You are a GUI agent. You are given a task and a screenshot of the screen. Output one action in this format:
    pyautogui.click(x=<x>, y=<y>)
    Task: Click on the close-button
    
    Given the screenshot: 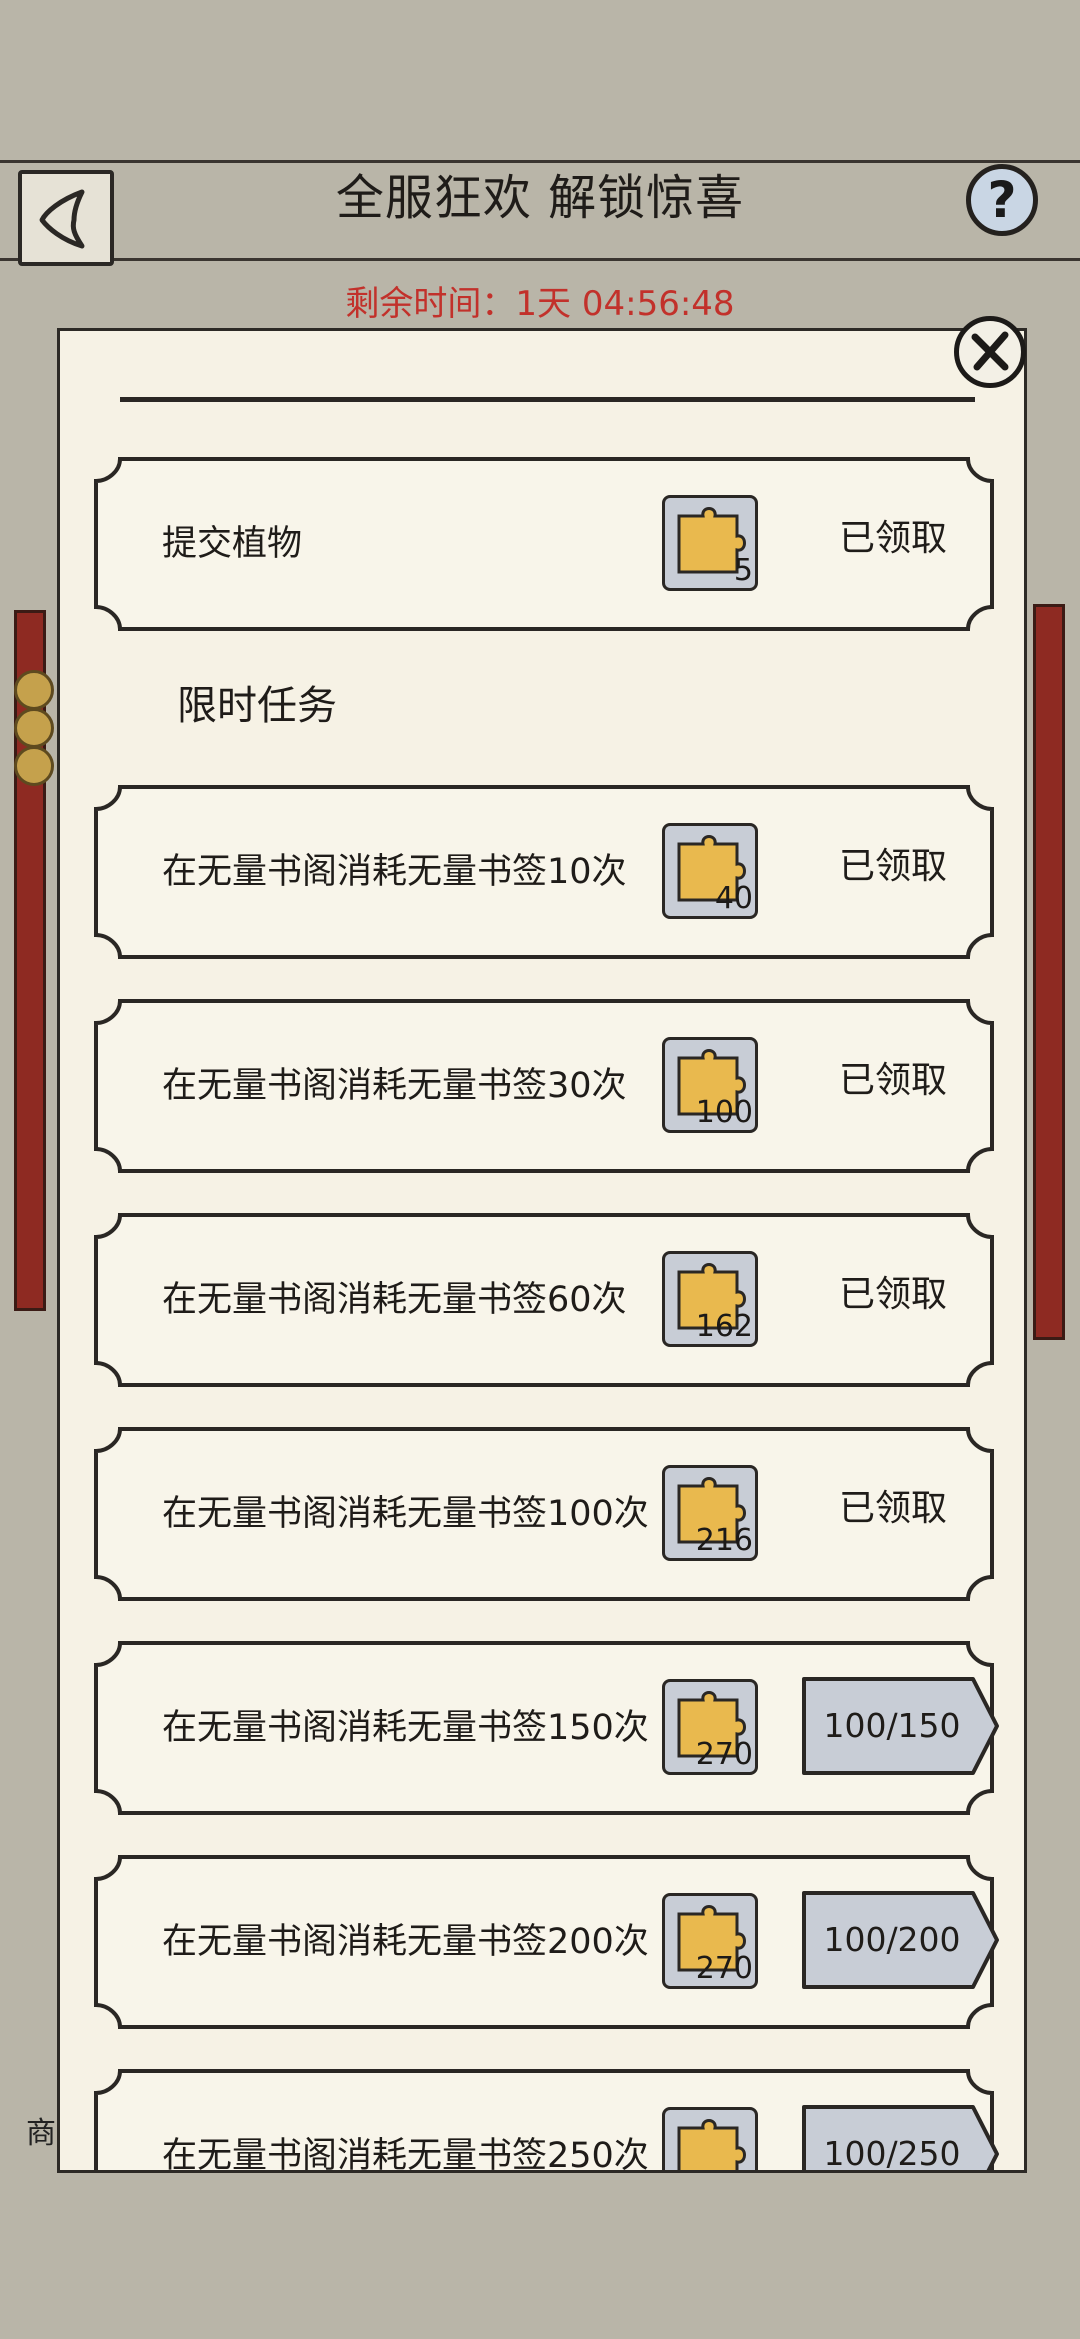 What is the action you would take?
    pyautogui.click(x=990, y=352)
    